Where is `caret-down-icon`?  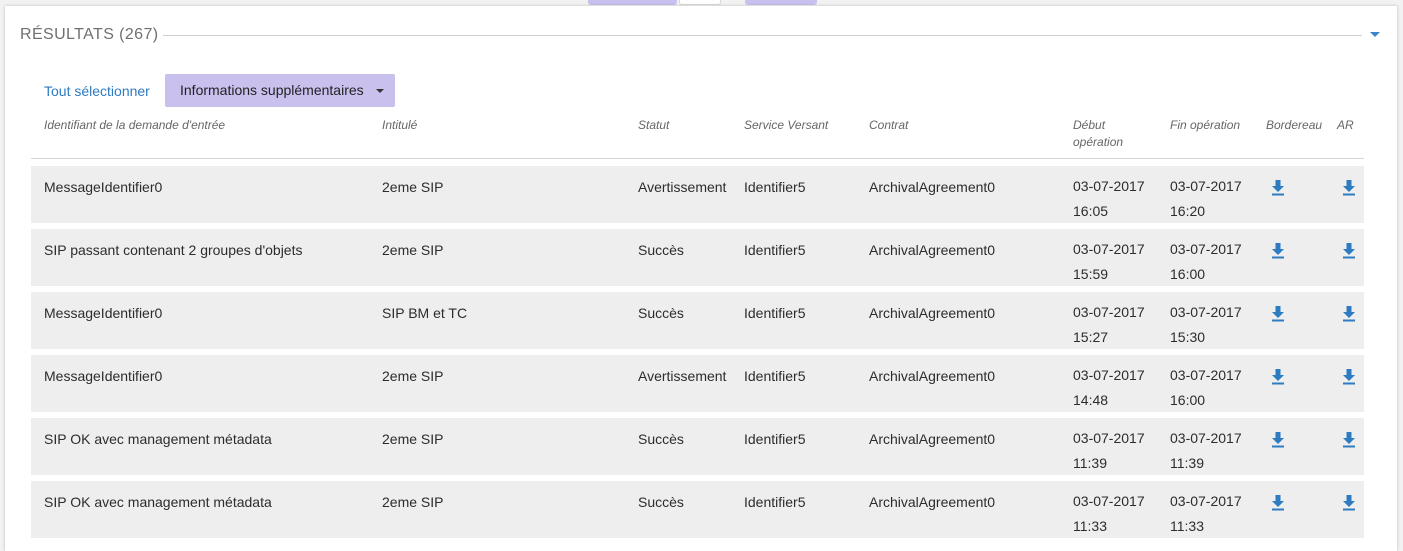
caret-down-icon is located at coordinates (380, 91).